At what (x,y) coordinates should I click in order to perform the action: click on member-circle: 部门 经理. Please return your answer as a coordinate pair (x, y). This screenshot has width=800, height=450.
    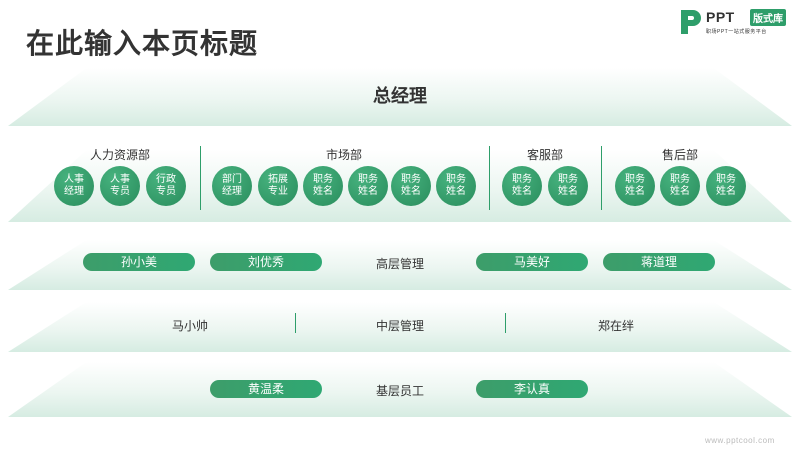
    Looking at the image, I should click on (232, 186).